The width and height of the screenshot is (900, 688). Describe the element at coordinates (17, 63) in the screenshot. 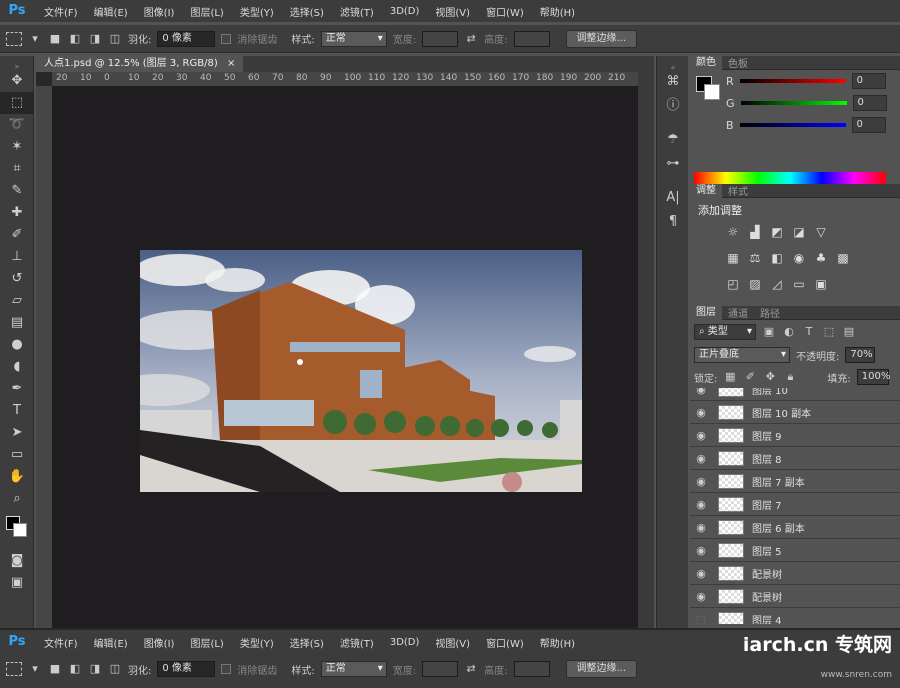

I see `collapse-icon: »` at that location.